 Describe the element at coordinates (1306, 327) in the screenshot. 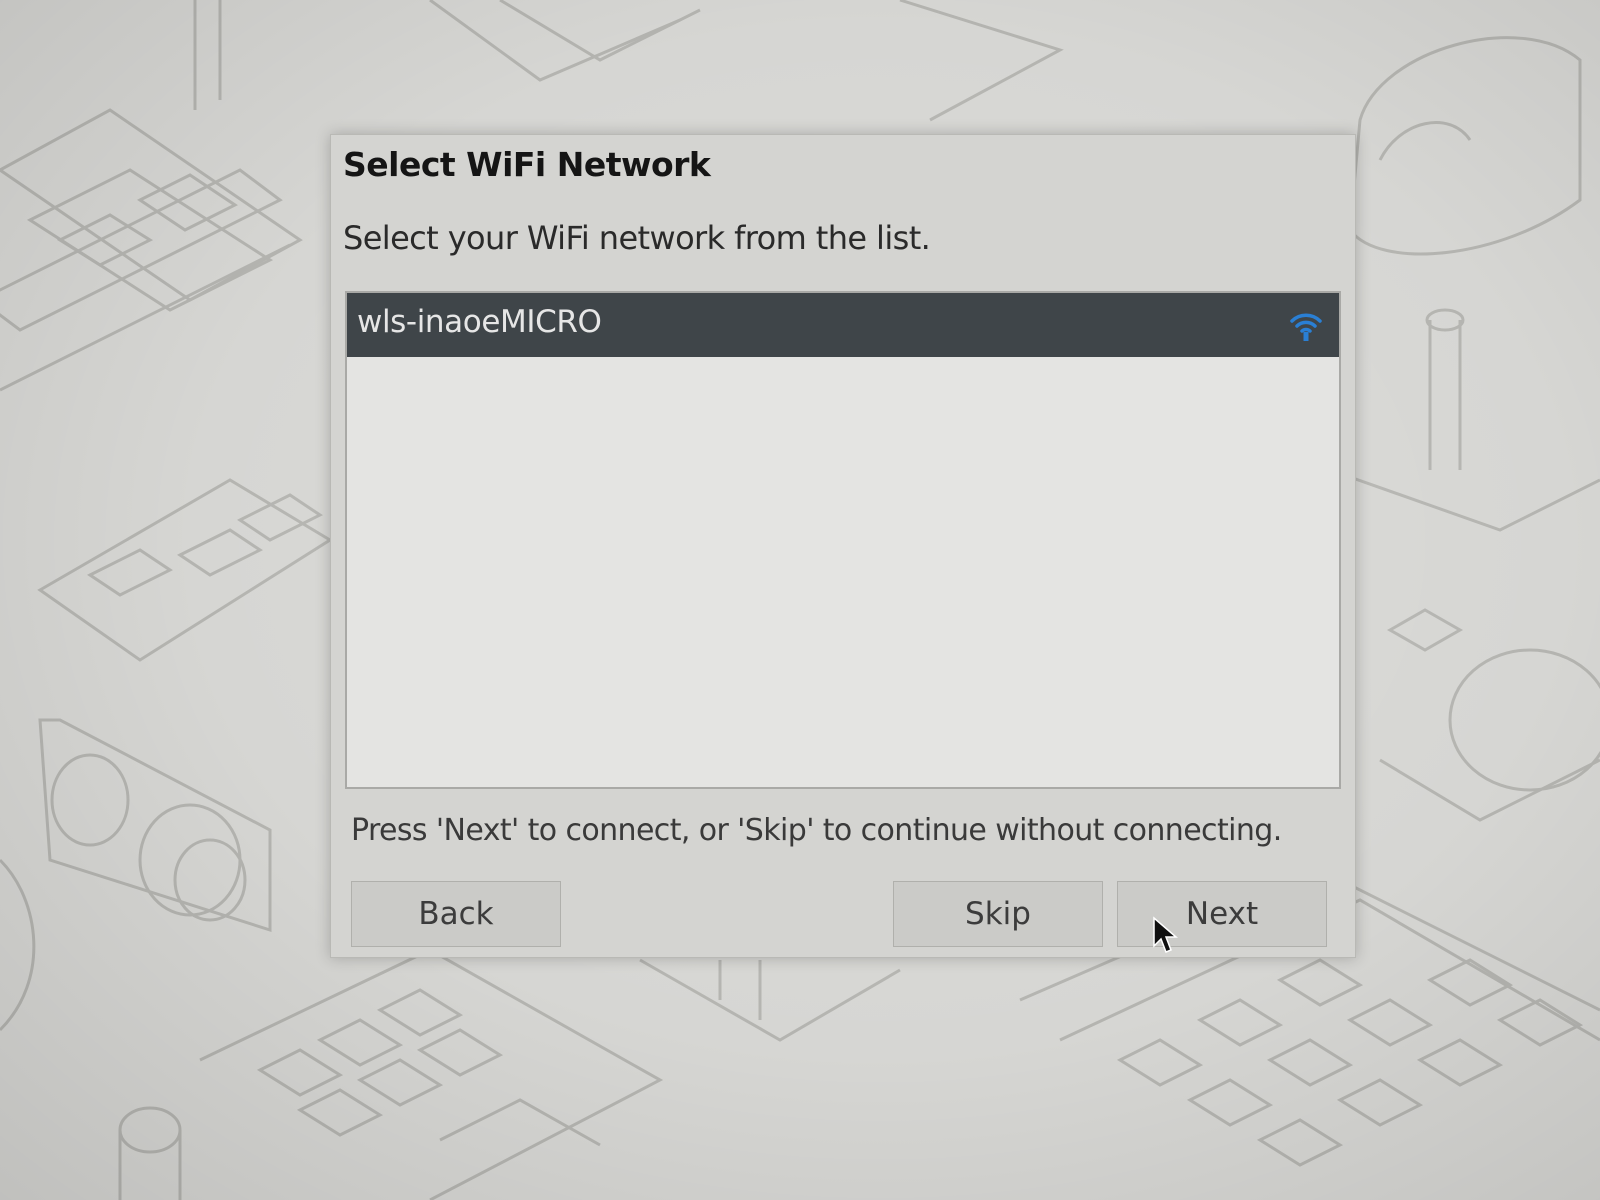

I see `wifi-signal-icon` at that location.